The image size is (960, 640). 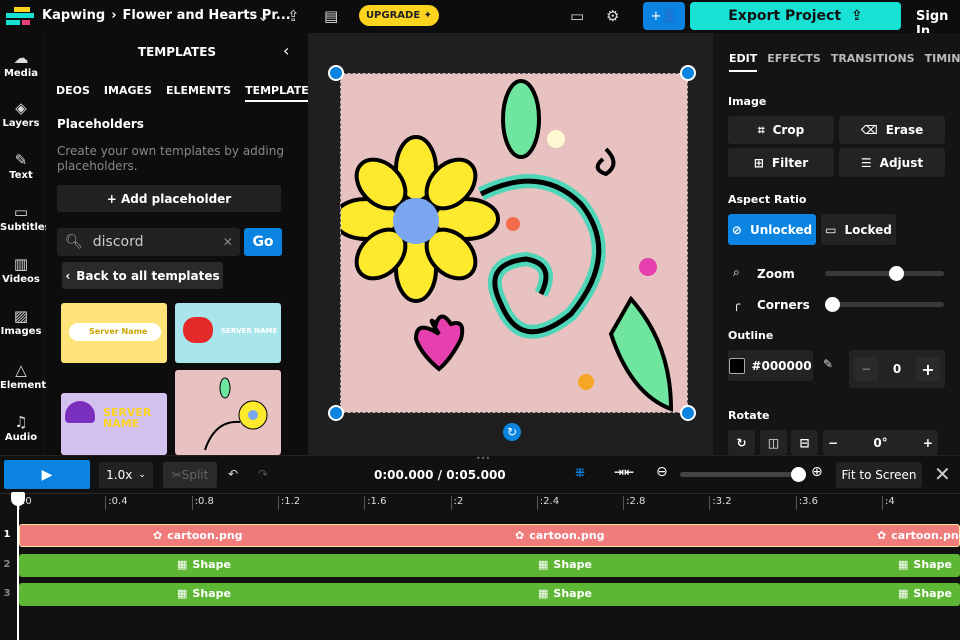 What do you see at coordinates (942, 62) in the screenshot?
I see `tab-timing: TIMING` at bounding box center [942, 62].